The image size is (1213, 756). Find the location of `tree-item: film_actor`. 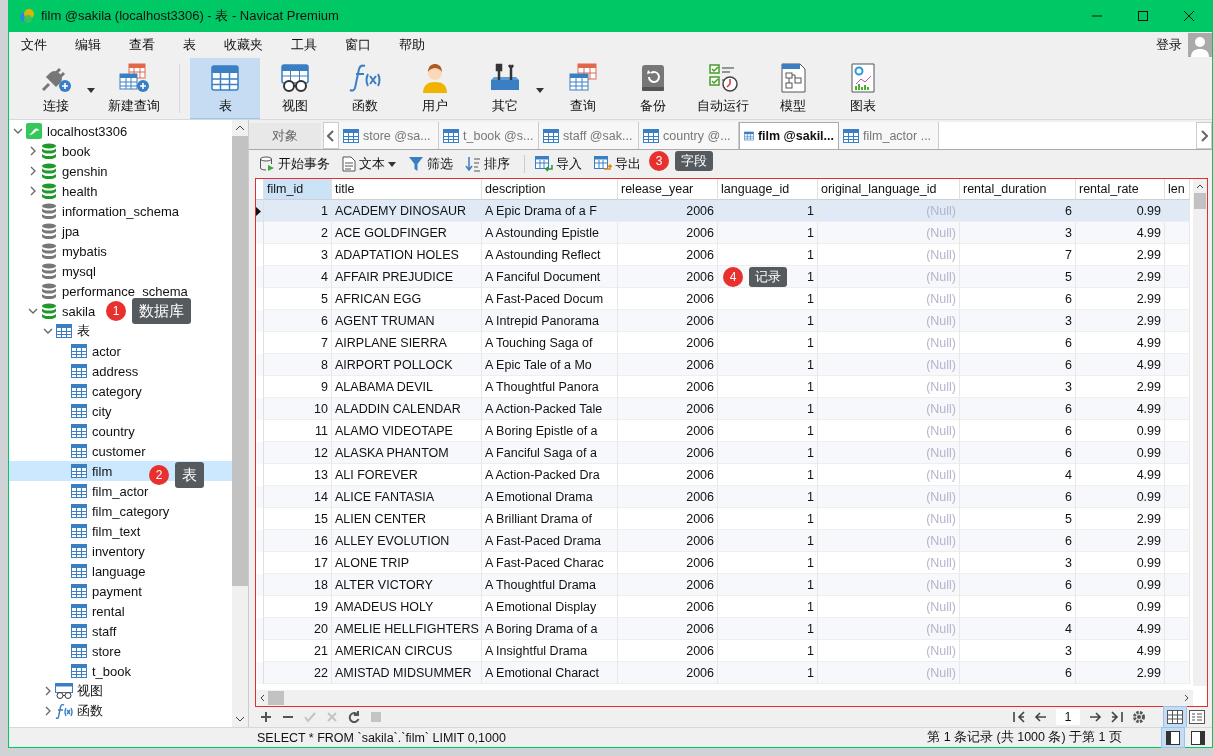

tree-item: film_actor is located at coordinates (103, 491).